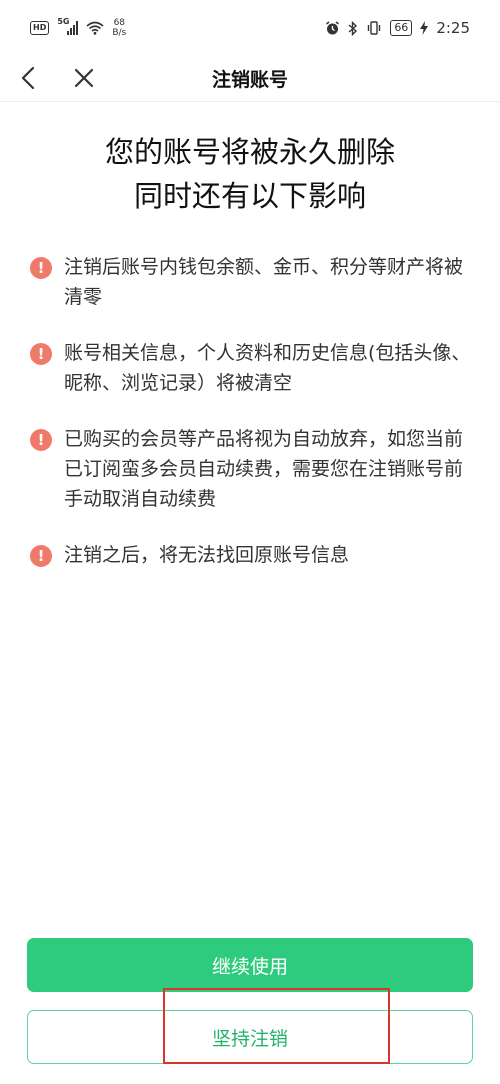 This screenshot has height=1084, width=500. Describe the element at coordinates (353, 28) in the screenshot. I see `bluetooth-icon` at that location.